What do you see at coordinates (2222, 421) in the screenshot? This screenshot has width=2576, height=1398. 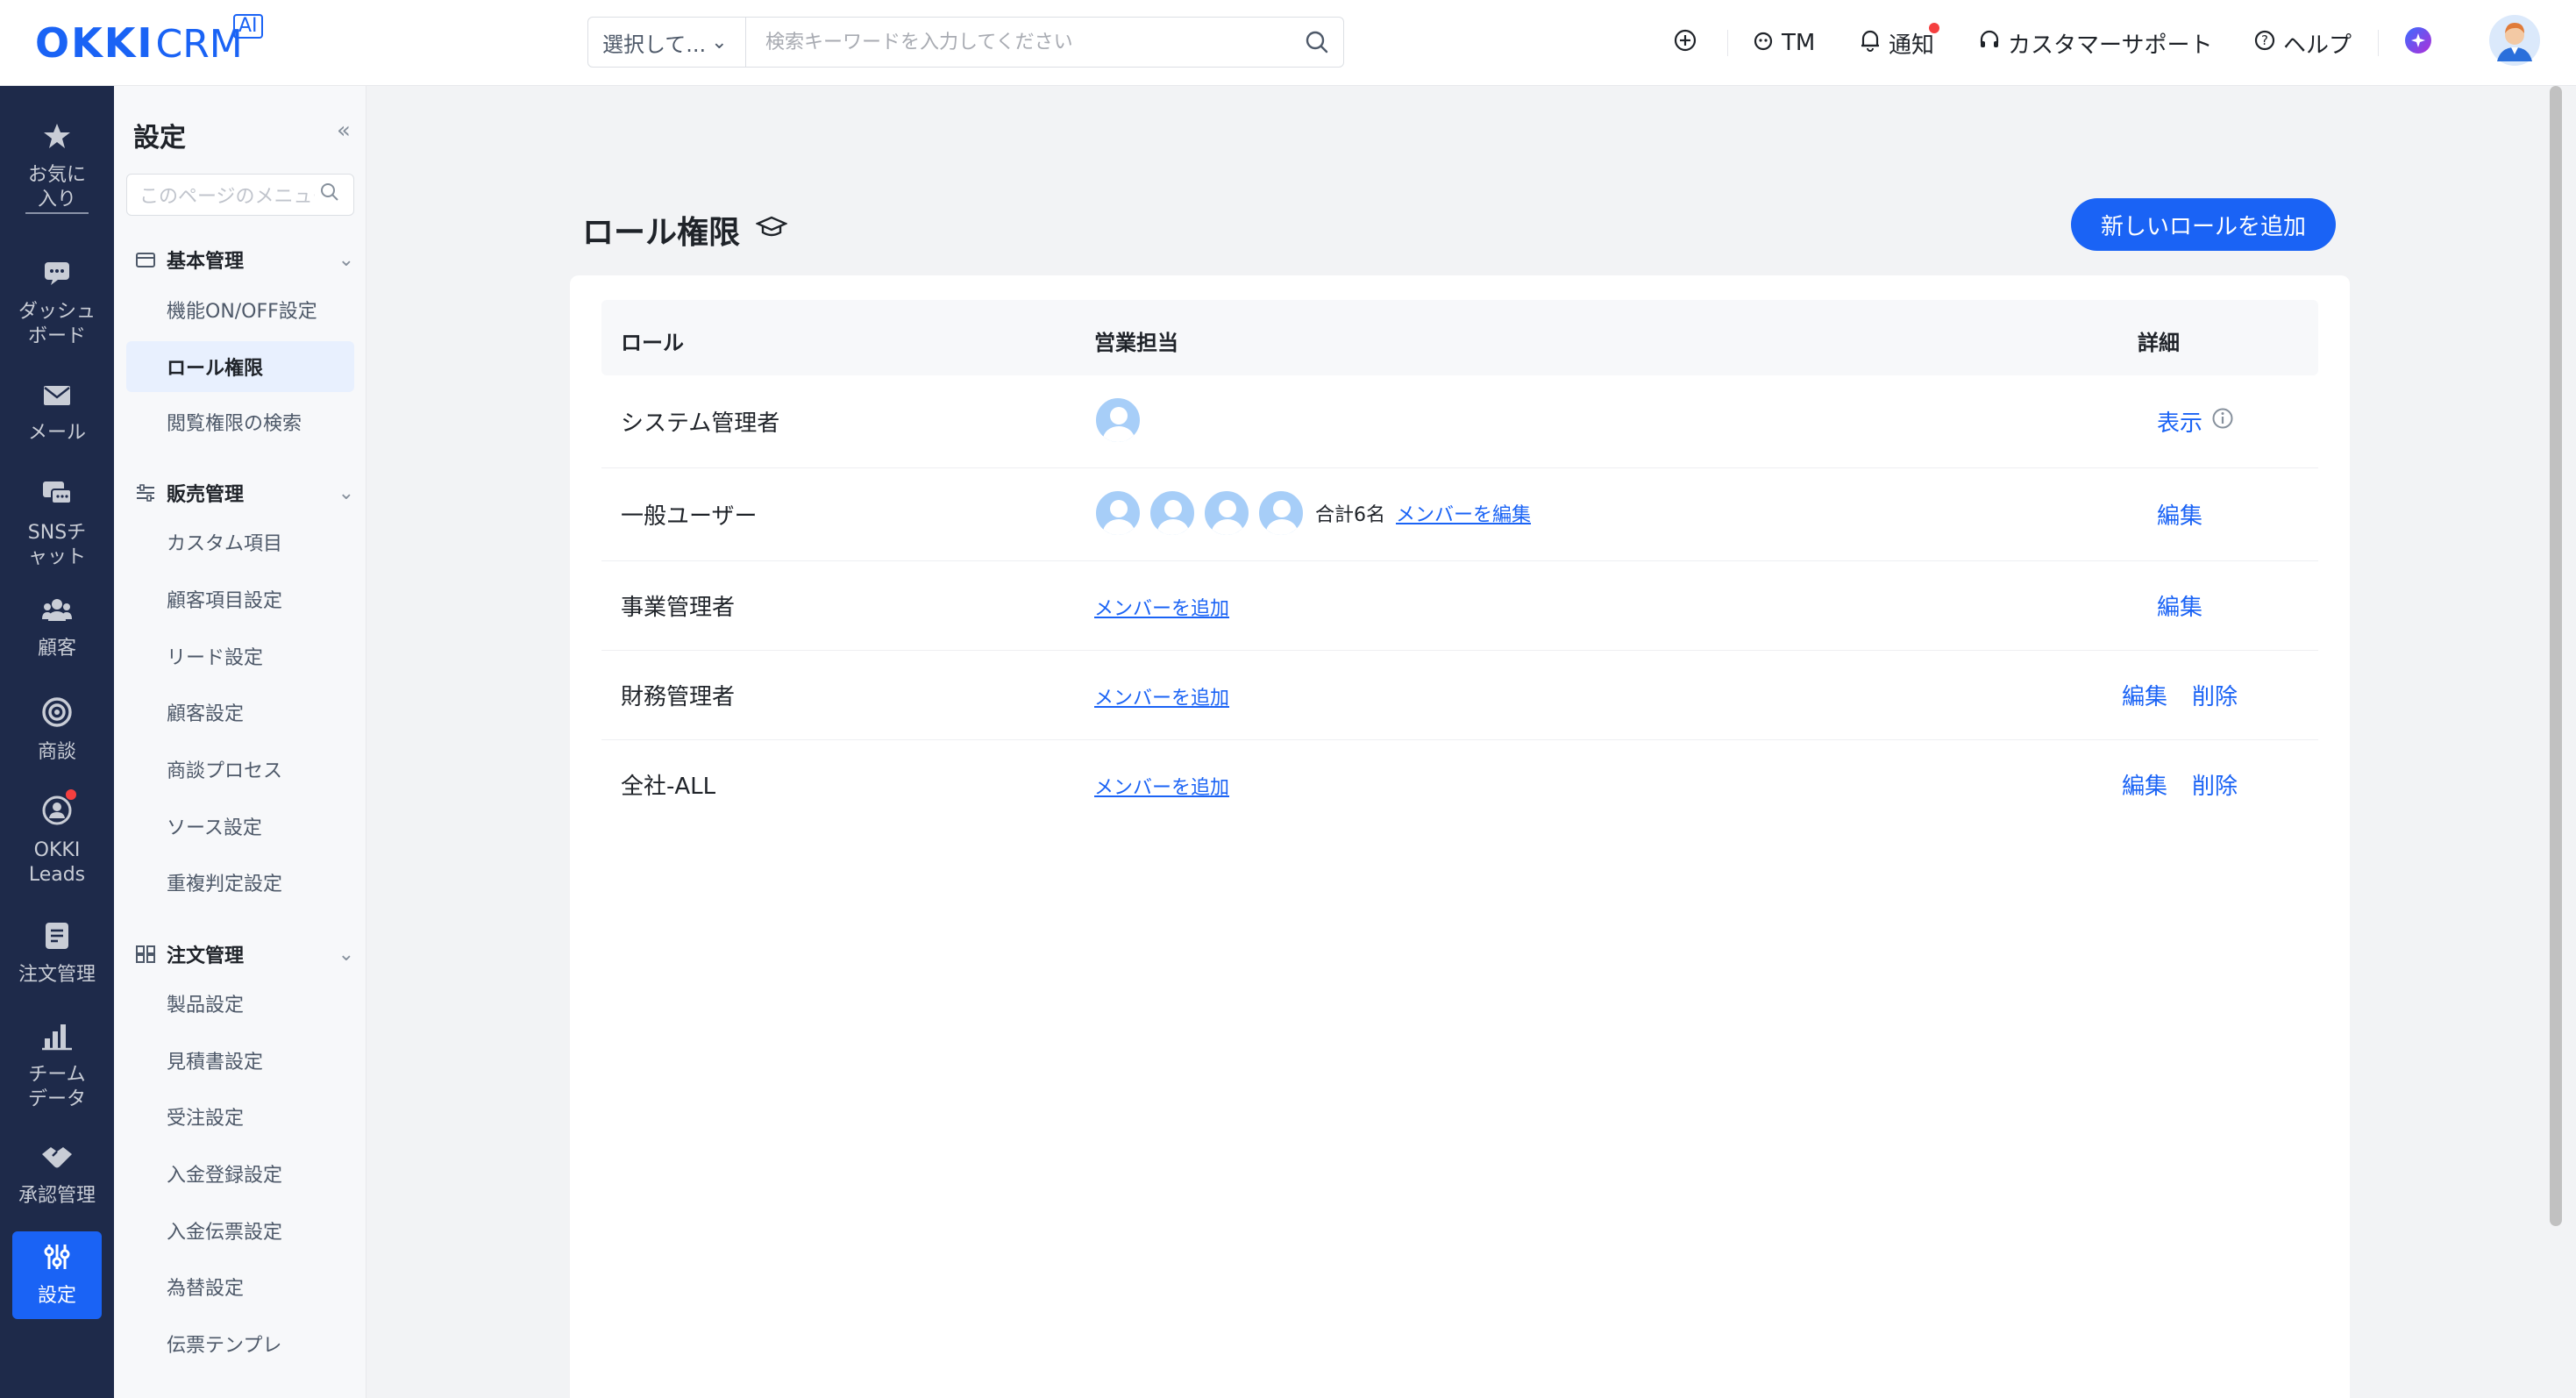 I see `info-icon` at bounding box center [2222, 421].